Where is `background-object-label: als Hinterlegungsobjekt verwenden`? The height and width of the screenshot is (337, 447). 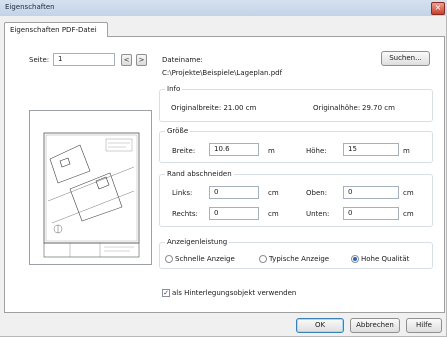 background-object-label: als Hinterlegungsobjekt verwenden is located at coordinates (234, 293).